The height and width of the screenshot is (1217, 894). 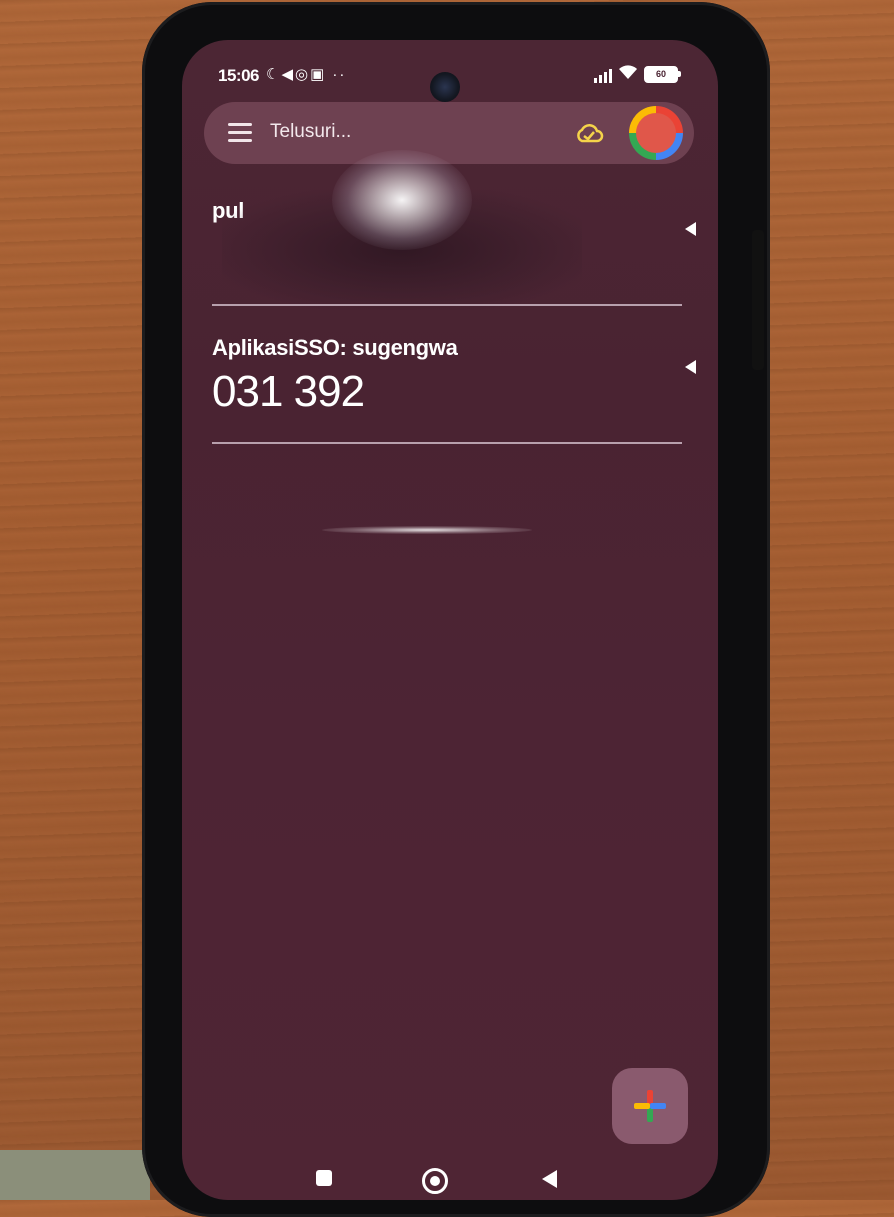 I want to click on status-bar: 15:06 ☾◀◎▣ ·· 60, so click(x=450, y=82).